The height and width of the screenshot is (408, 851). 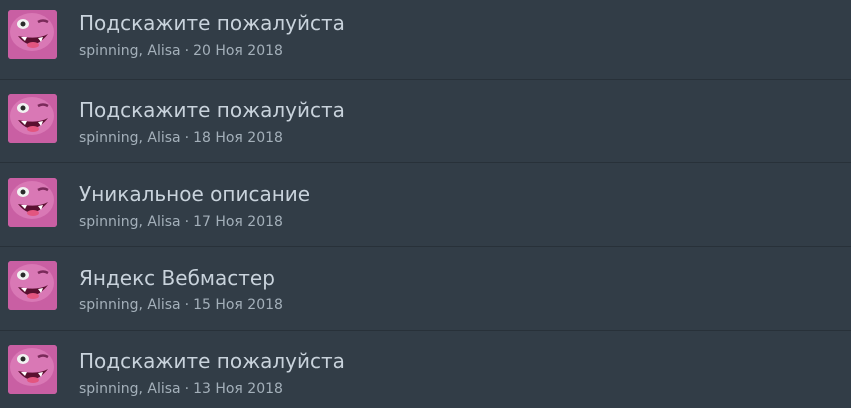 I want to click on thread-title: Яндекс Вебмастер, so click(x=177, y=278).